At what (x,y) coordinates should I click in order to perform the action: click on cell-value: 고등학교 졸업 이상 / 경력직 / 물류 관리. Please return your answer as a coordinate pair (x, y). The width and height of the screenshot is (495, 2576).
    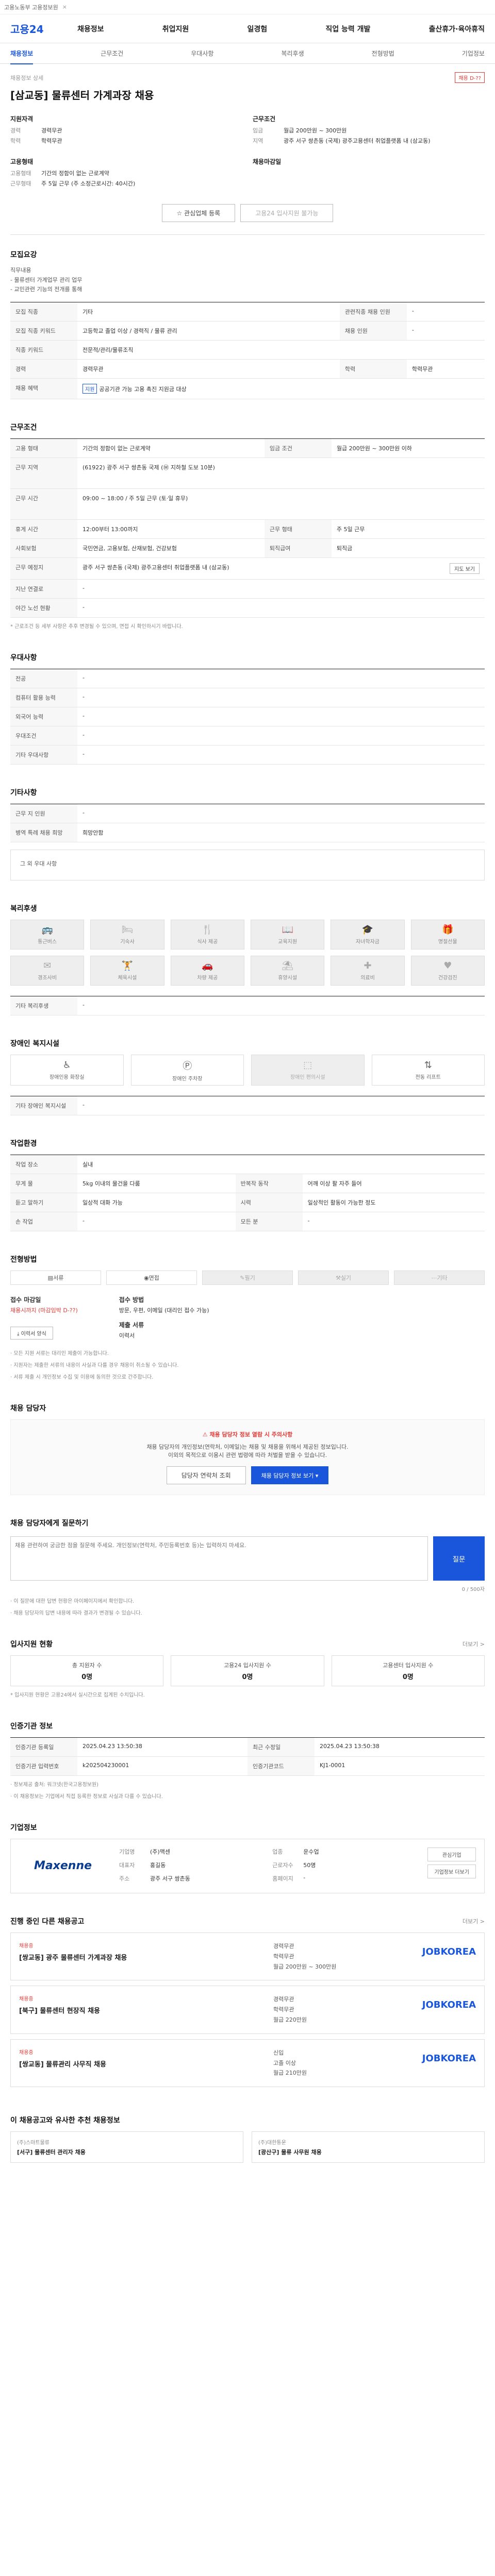
    Looking at the image, I should click on (208, 331).